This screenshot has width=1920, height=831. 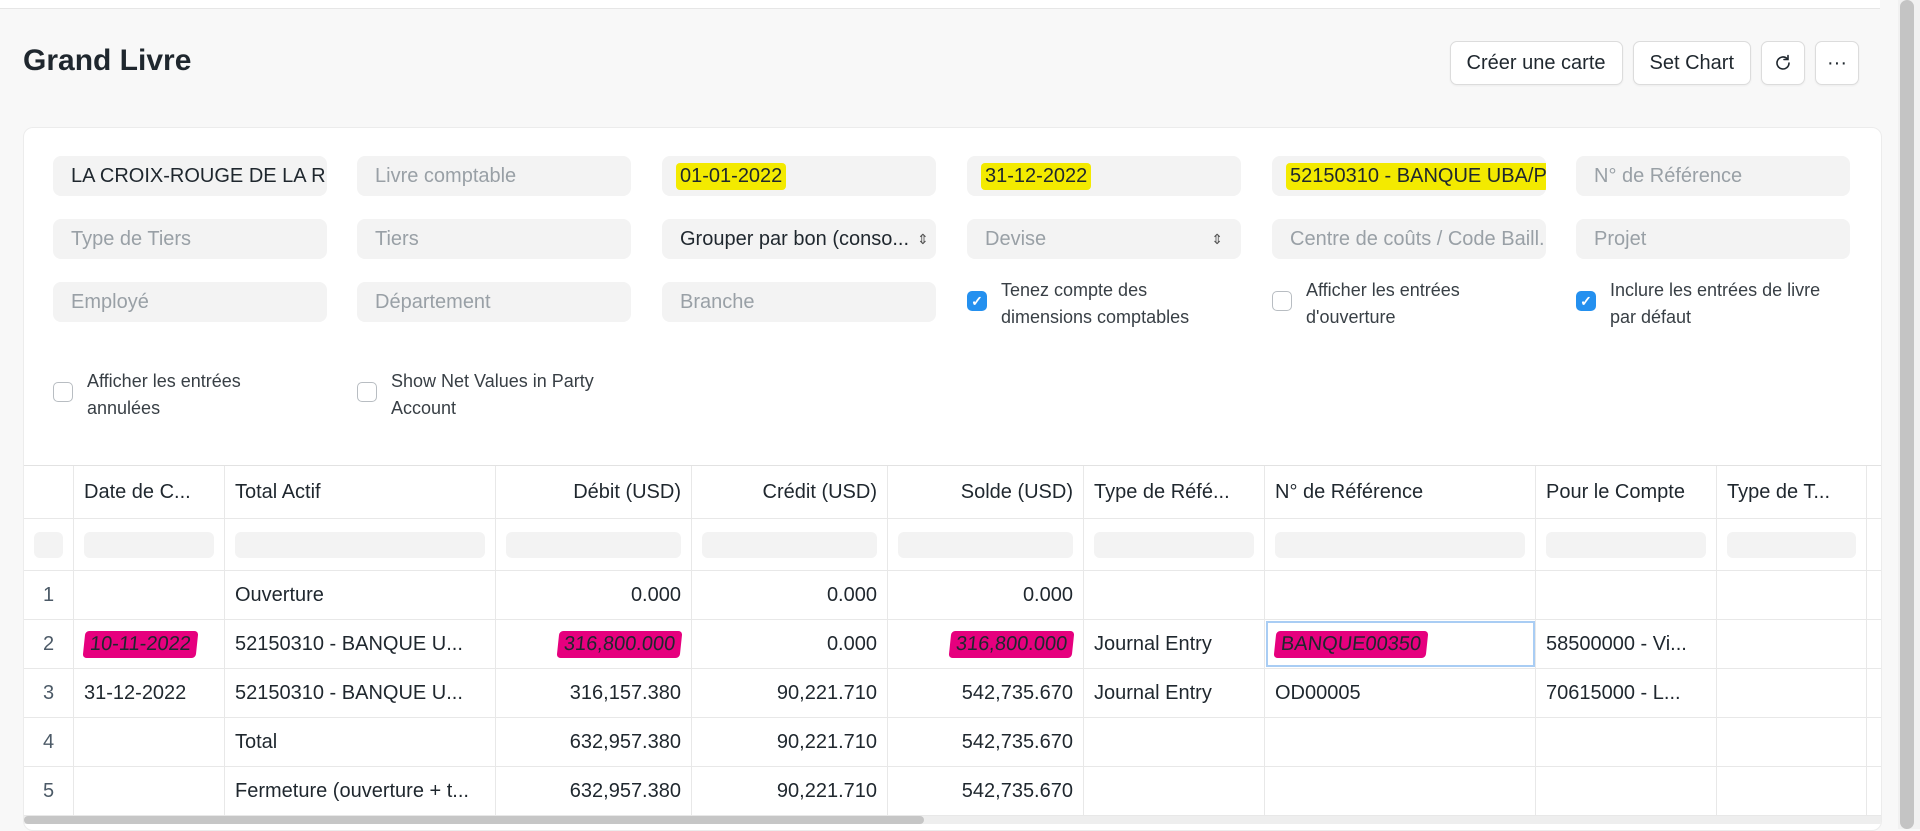 What do you see at coordinates (594, 492) in the screenshot?
I see `column-header: Débit (USD)` at bounding box center [594, 492].